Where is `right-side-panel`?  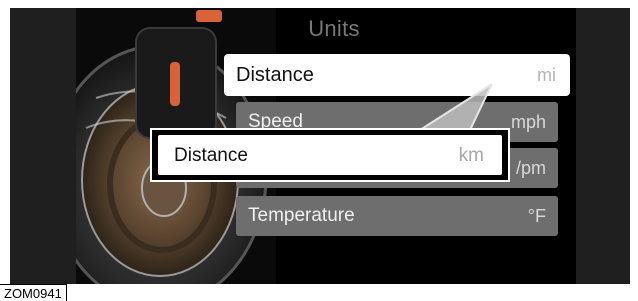
right-side-panel is located at coordinates (603, 146).